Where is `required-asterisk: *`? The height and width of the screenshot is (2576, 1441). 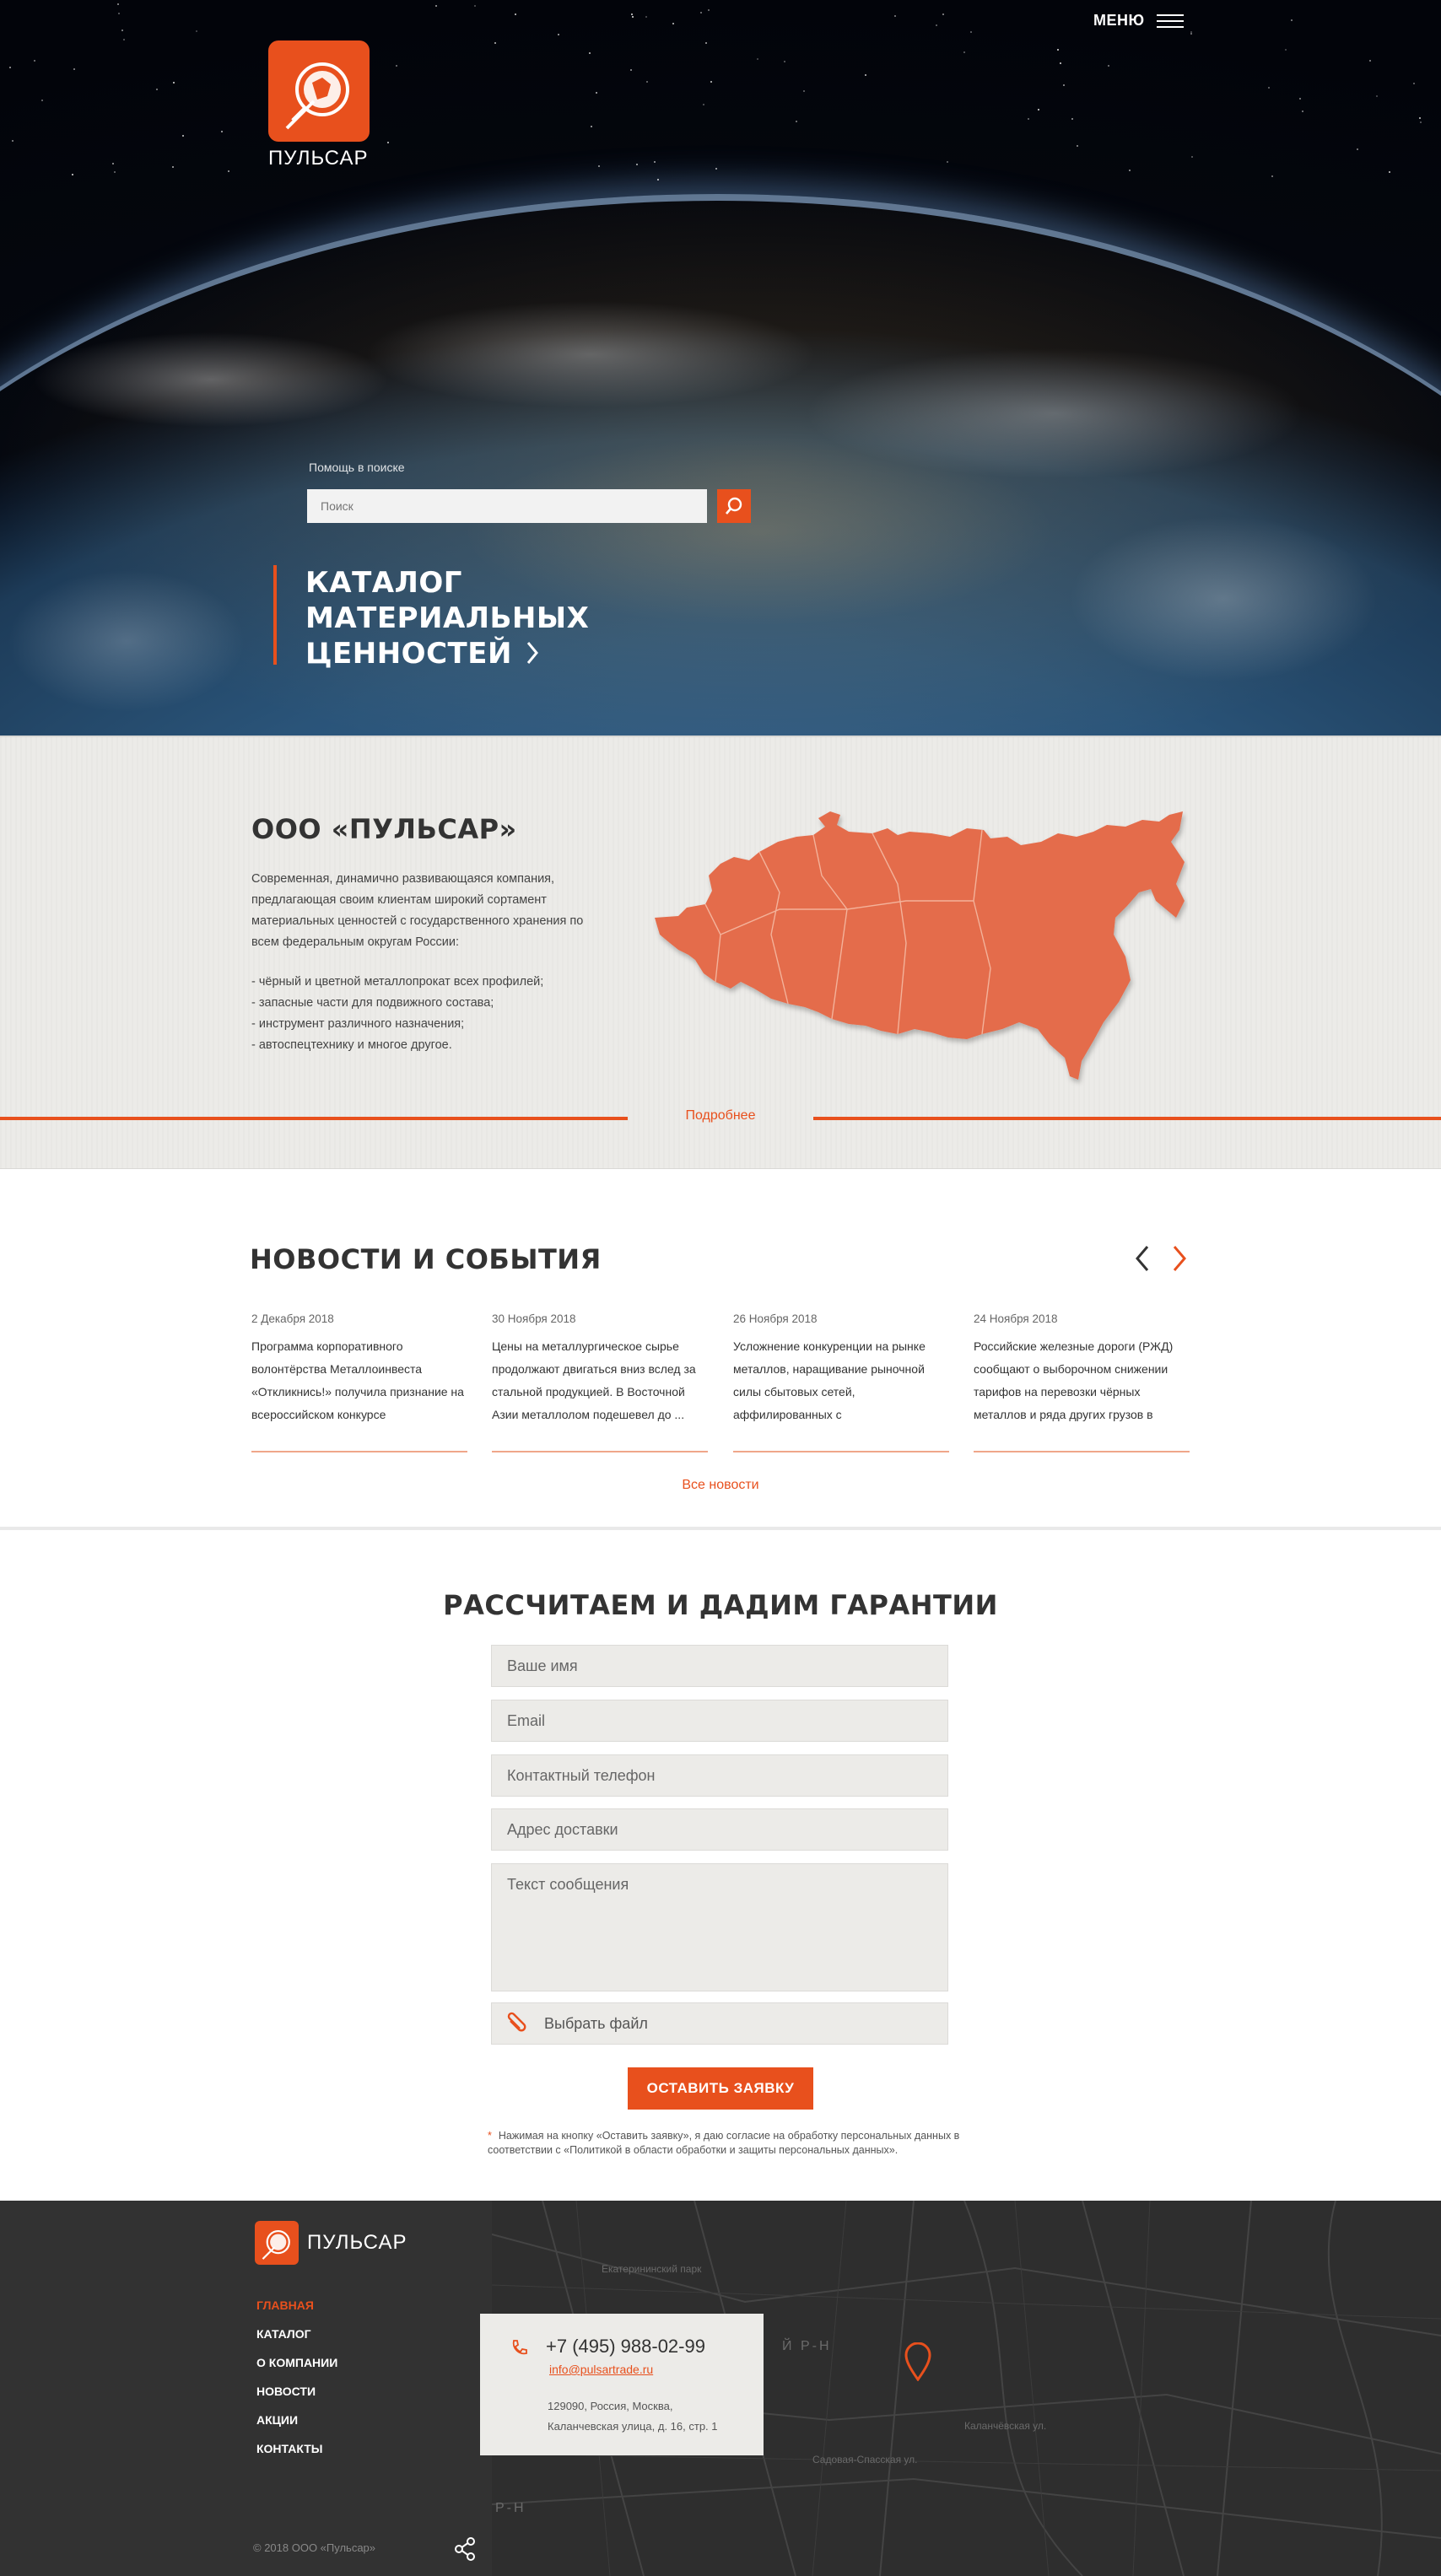 required-asterisk: * is located at coordinates (490, 2136).